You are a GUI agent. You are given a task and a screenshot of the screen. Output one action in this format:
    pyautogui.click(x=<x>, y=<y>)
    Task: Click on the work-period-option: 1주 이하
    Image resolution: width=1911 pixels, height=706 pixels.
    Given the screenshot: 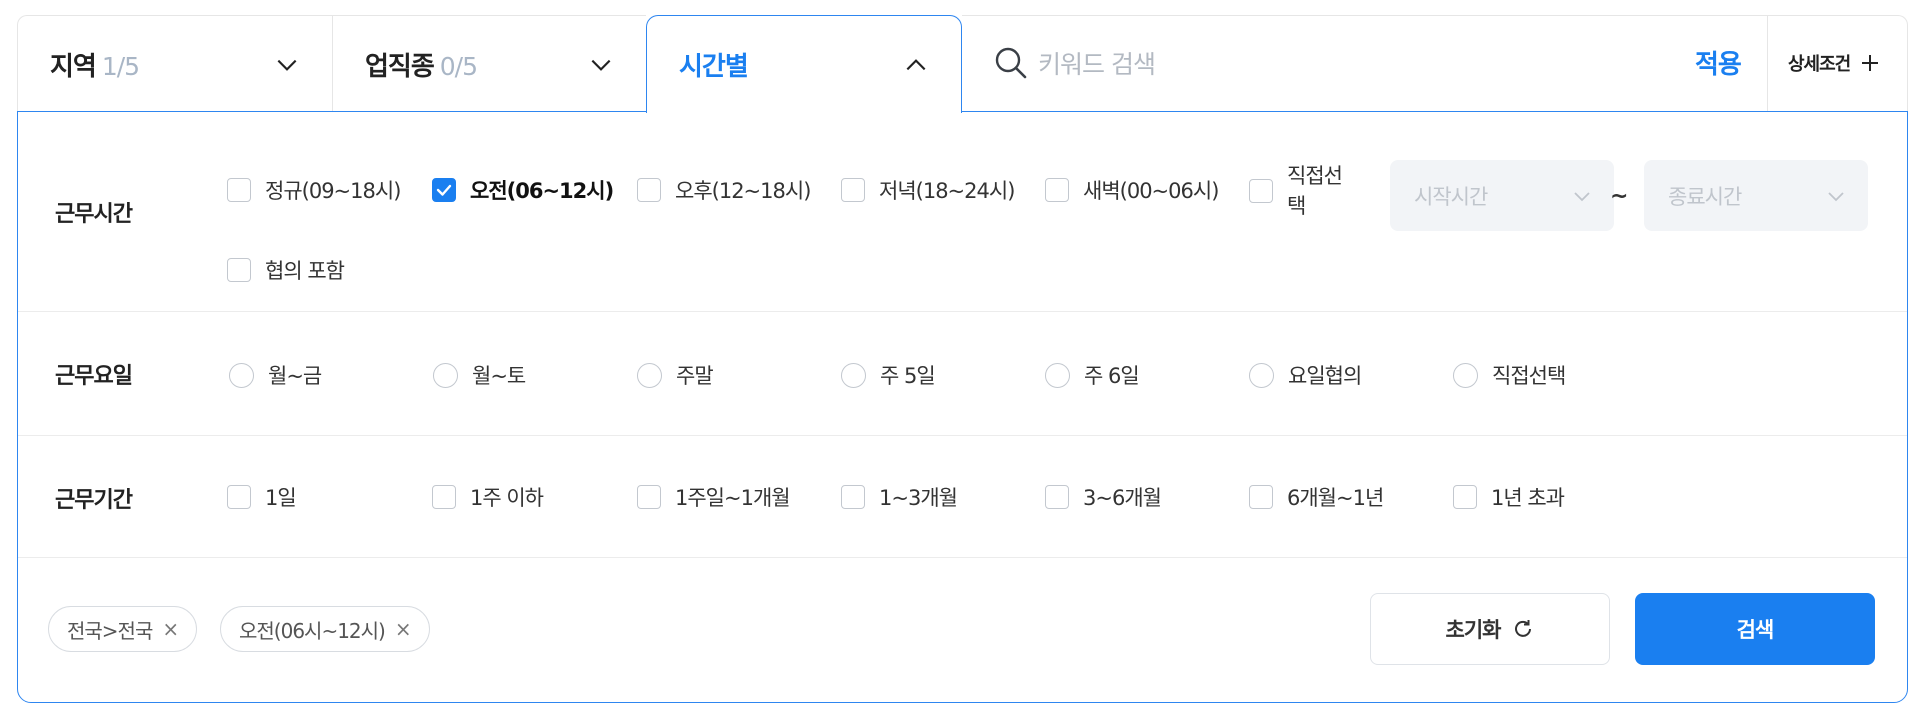 What is the action you would take?
    pyautogui.click(x=488, y=497)
    